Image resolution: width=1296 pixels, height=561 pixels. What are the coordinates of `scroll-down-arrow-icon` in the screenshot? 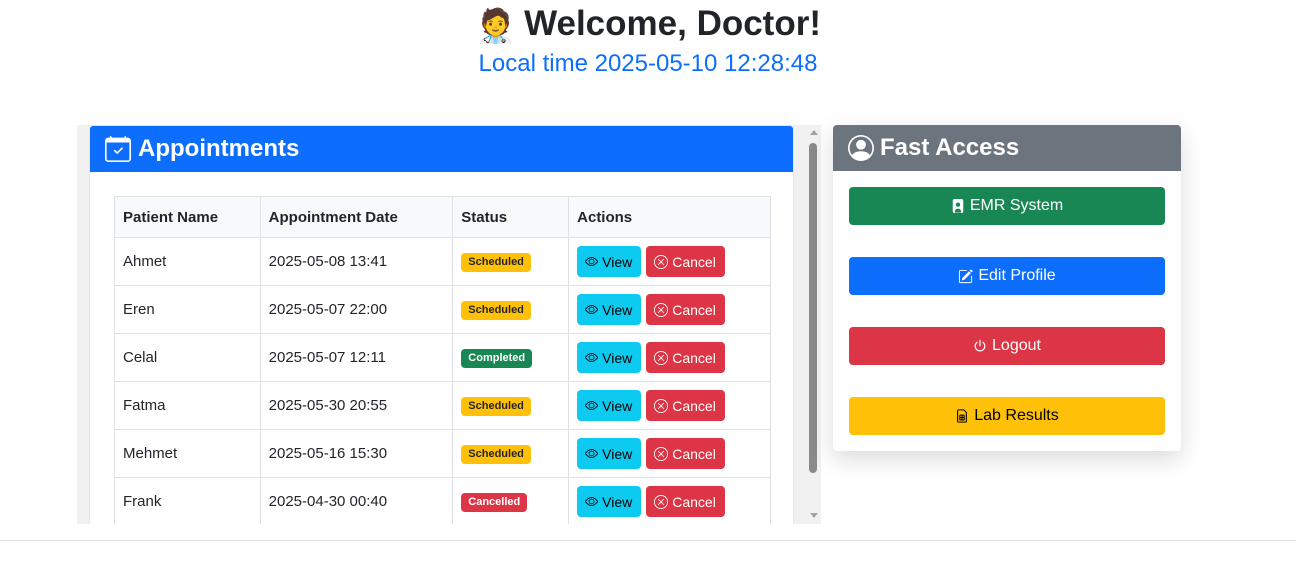 It's located at (814, 515).